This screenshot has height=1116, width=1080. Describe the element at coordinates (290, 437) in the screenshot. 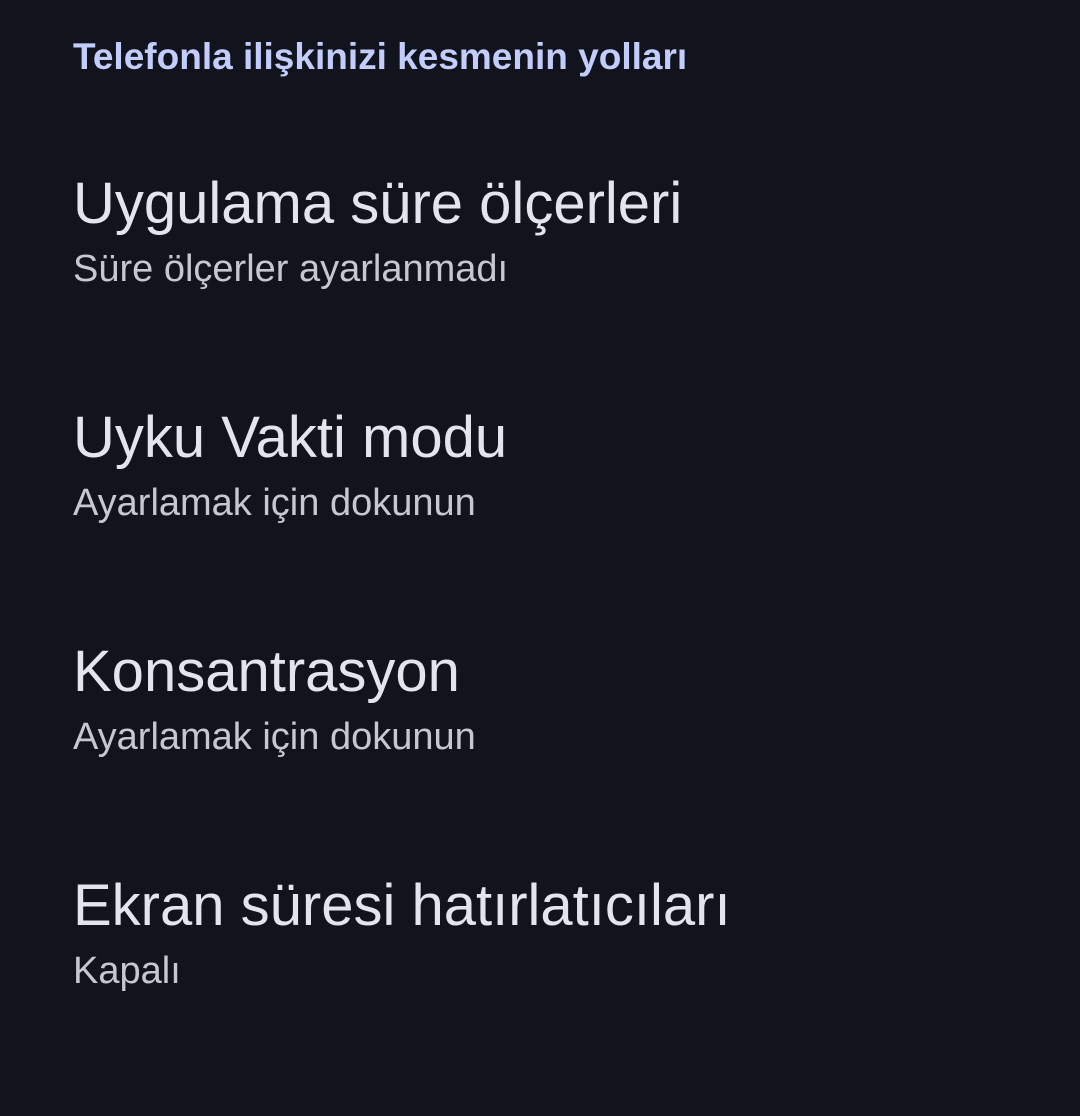

I see `item-title: Uyku Vakti modu` at that location.